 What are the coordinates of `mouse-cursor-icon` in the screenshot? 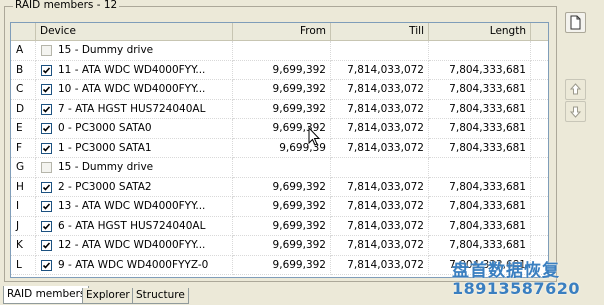 It's located at (314, 138).